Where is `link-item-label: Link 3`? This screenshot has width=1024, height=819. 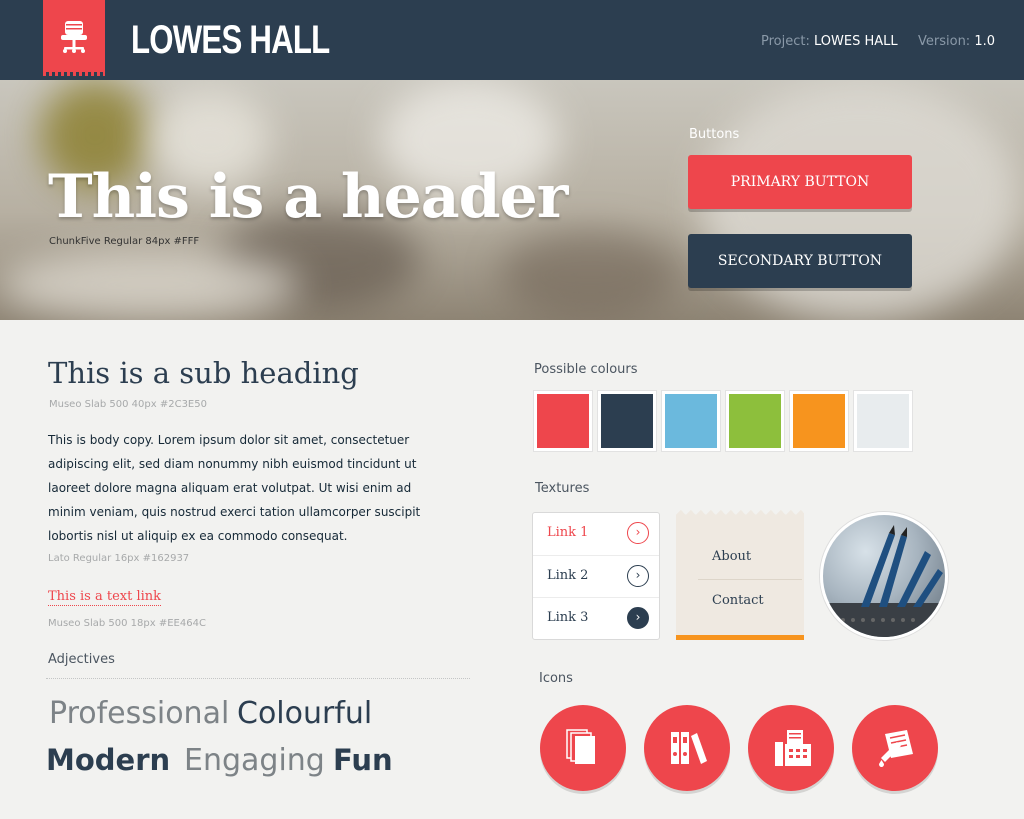
link-item-label: Link 3 is located at coordinates (568, 617).